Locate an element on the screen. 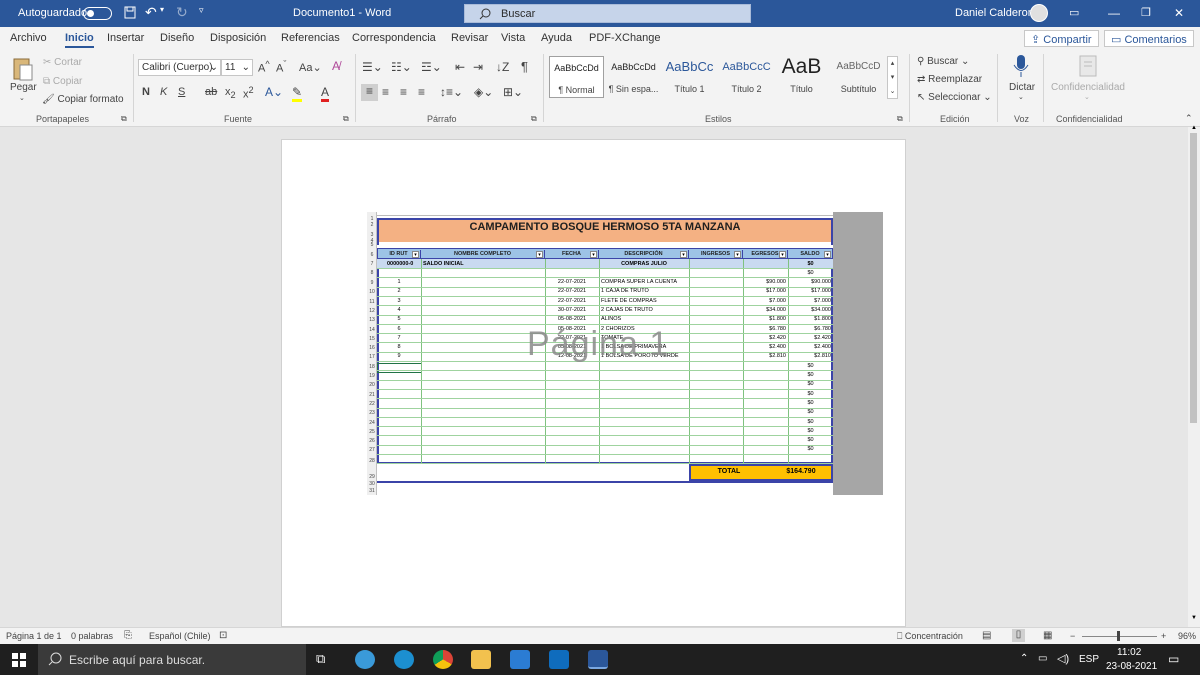 The image size is (1200, 675). clock-time: 11:02 is located at coordinates (1129, 652).